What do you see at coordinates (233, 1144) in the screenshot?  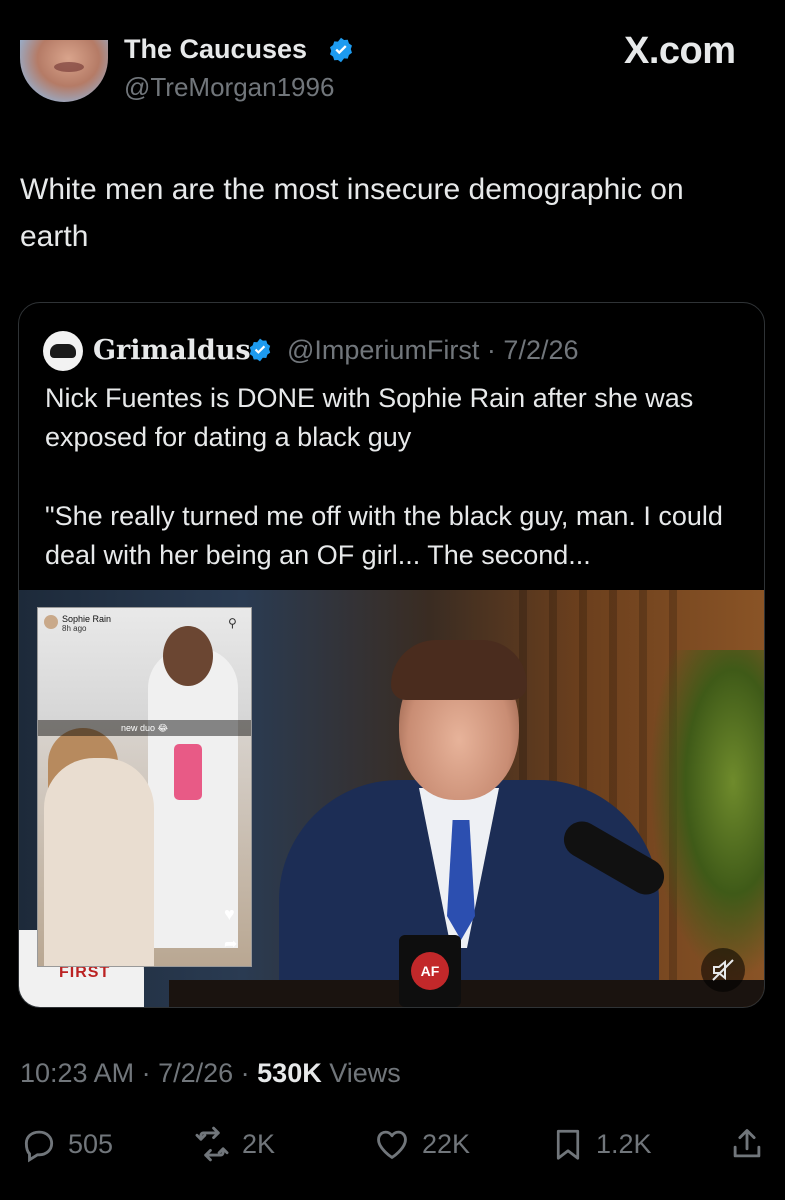 I see `repost-button: 2K` at bounding box center [233, 1144].